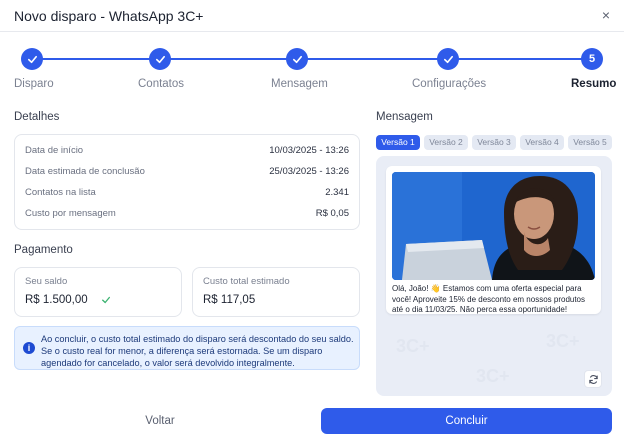  I want to click on step-label-mensagem: Mensagem, so click(299, 84).